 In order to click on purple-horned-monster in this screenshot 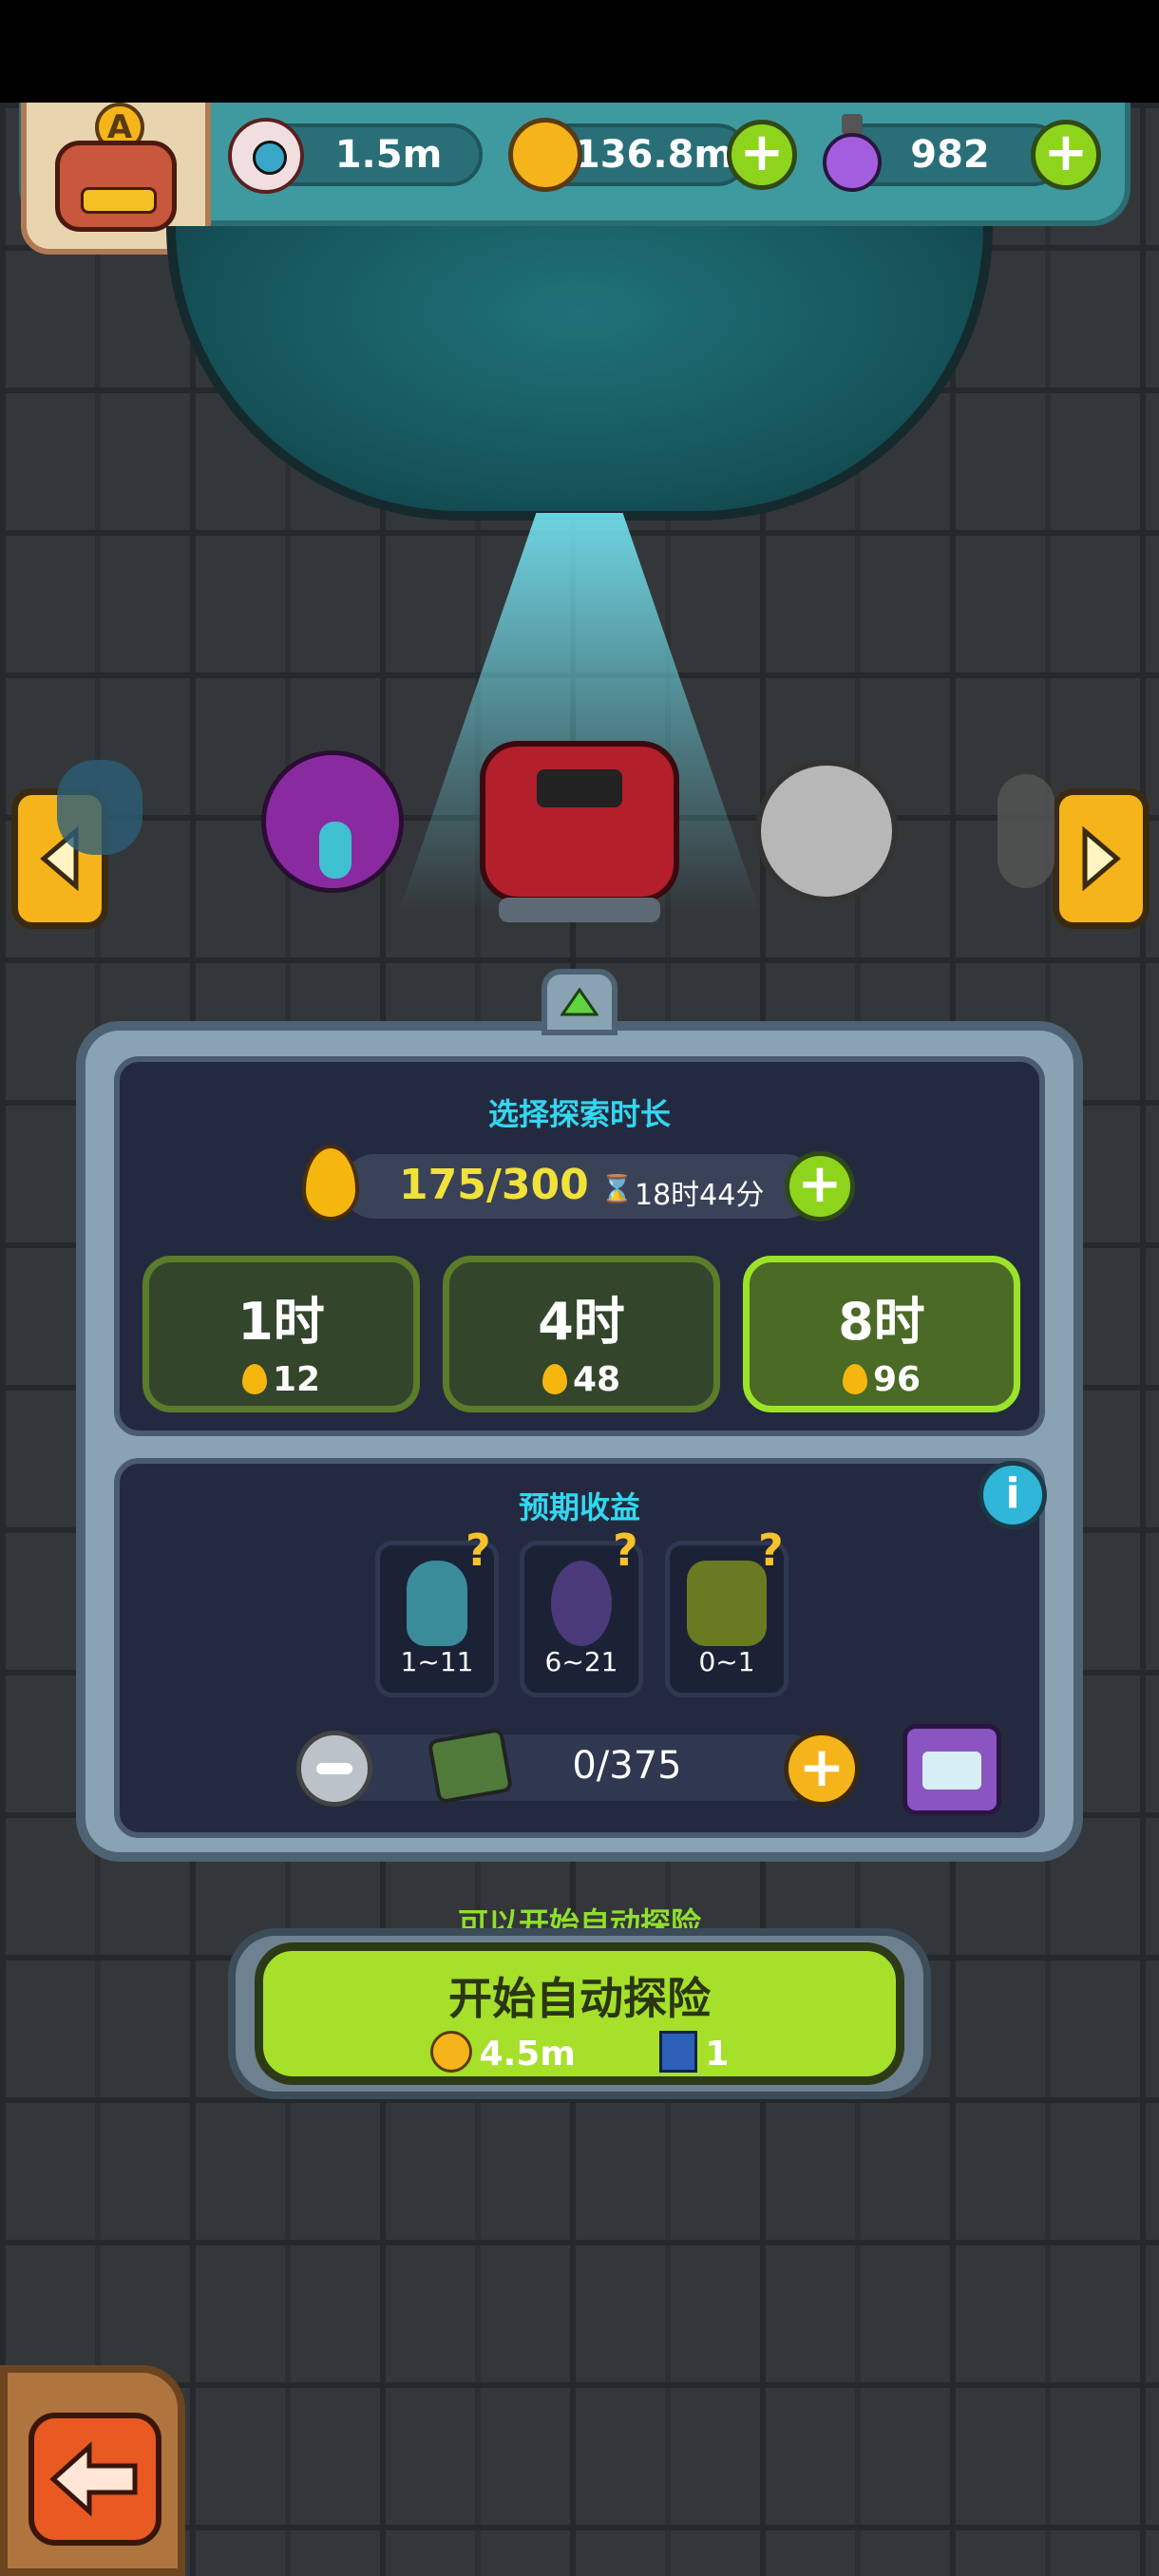, I will do `click(332, 821)`.